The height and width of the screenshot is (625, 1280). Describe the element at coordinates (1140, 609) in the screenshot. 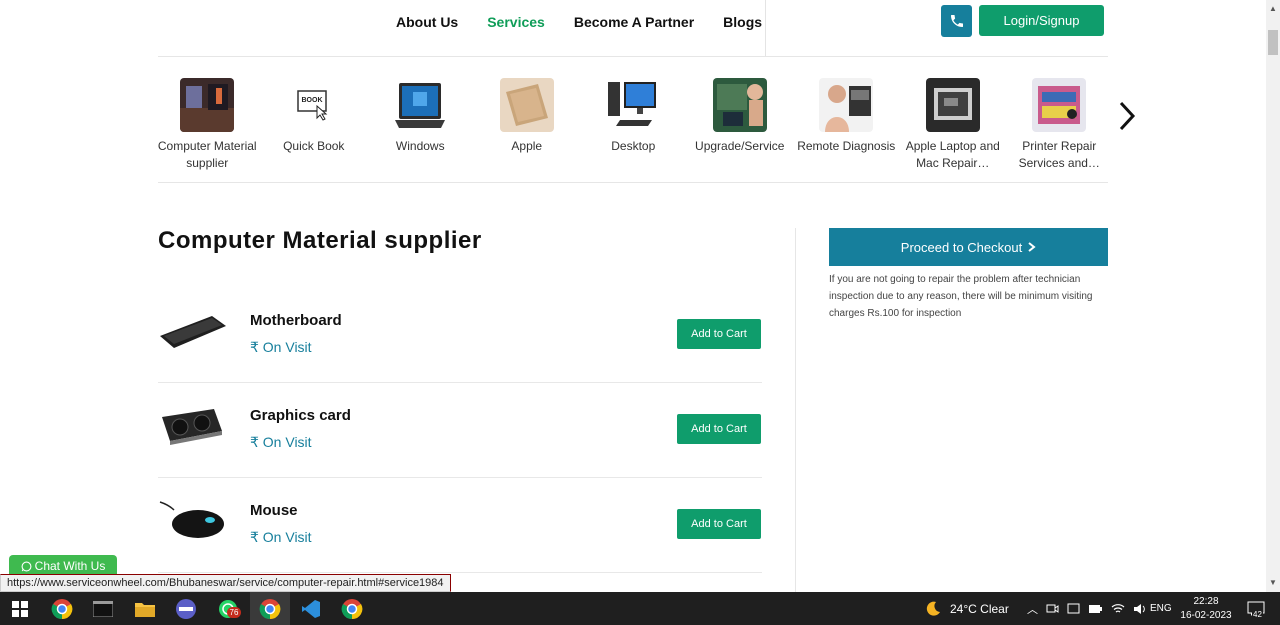

I see `volume-icon` at that location.